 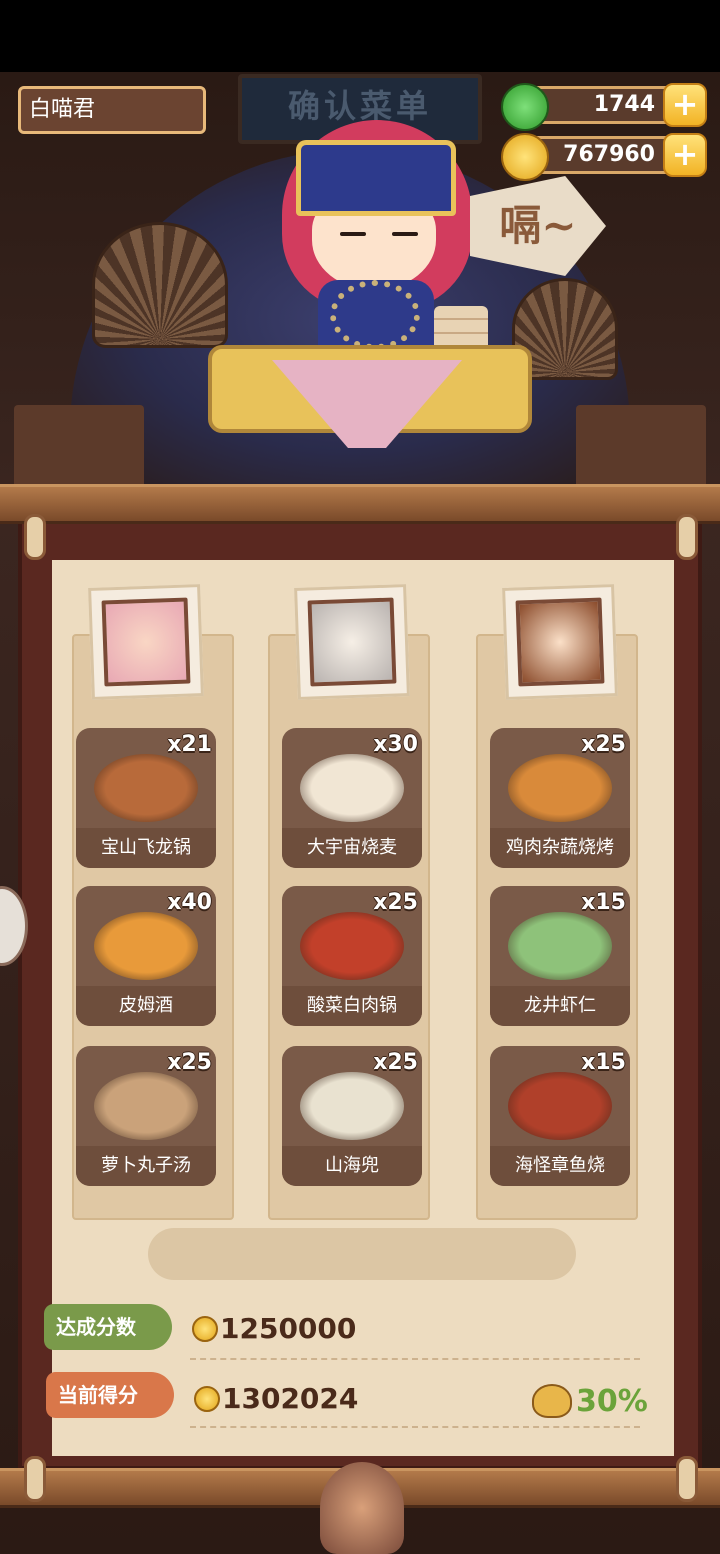 I want to click on add-jade-button: +, so click(x=685, y=105).